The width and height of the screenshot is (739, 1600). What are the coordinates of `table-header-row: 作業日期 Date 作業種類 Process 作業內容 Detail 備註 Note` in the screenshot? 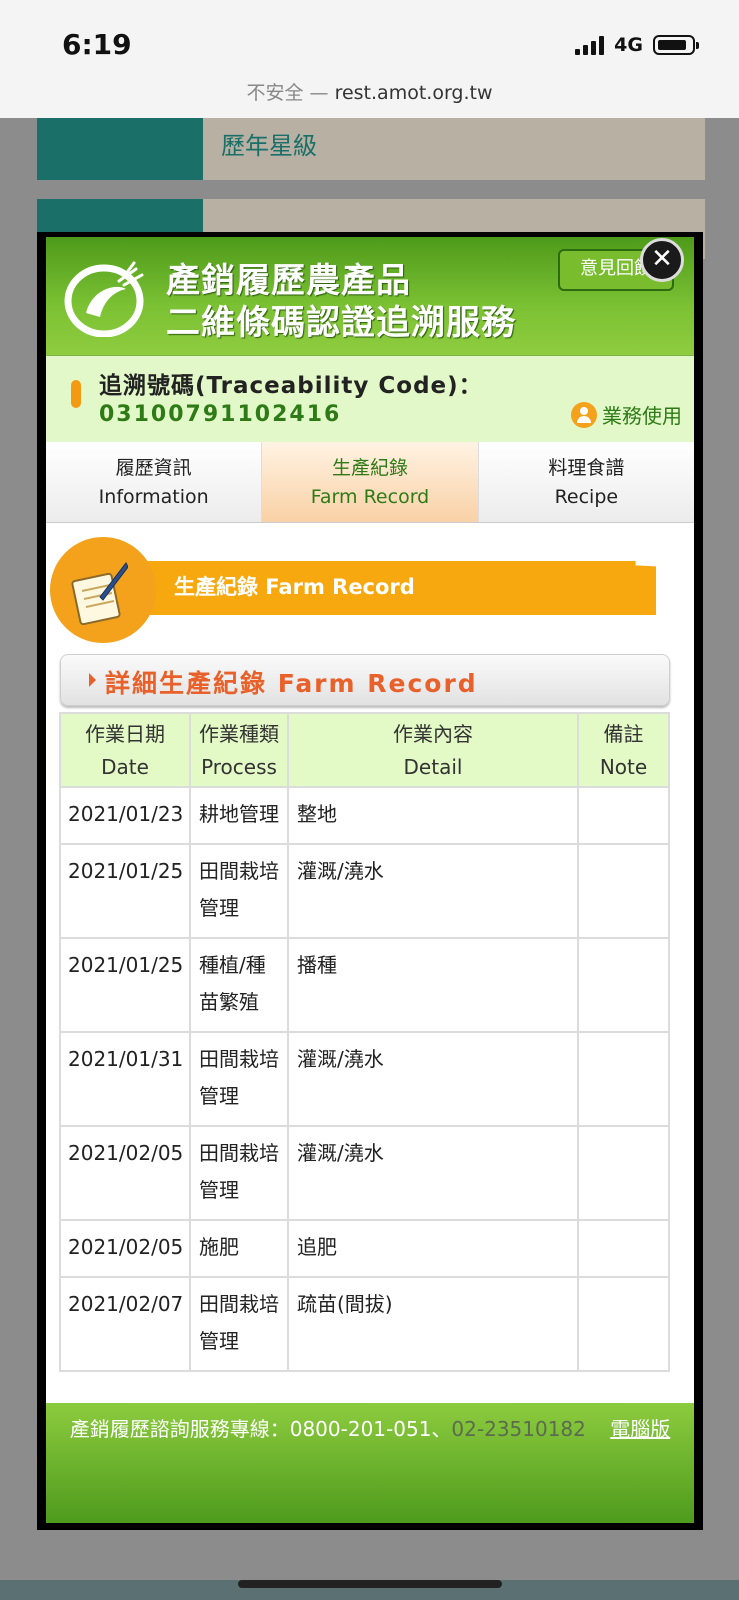 It's located at (364, 750).